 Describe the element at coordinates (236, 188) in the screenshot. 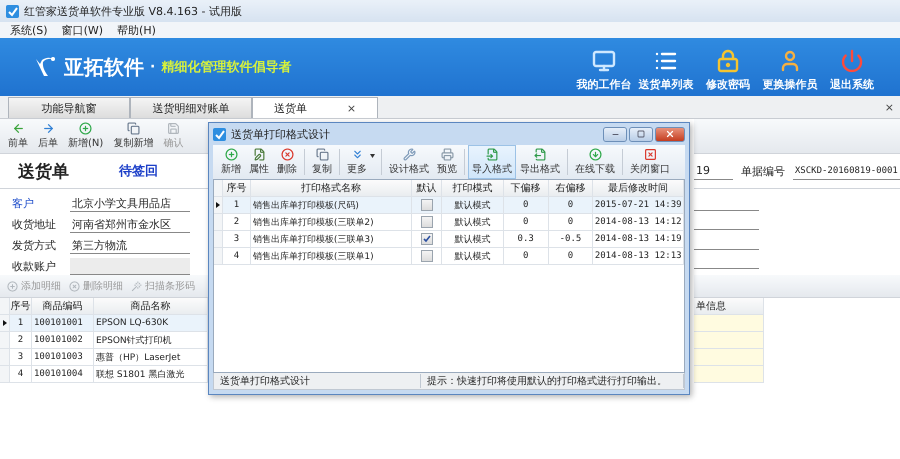

I see `column-header: 序号` at that location.